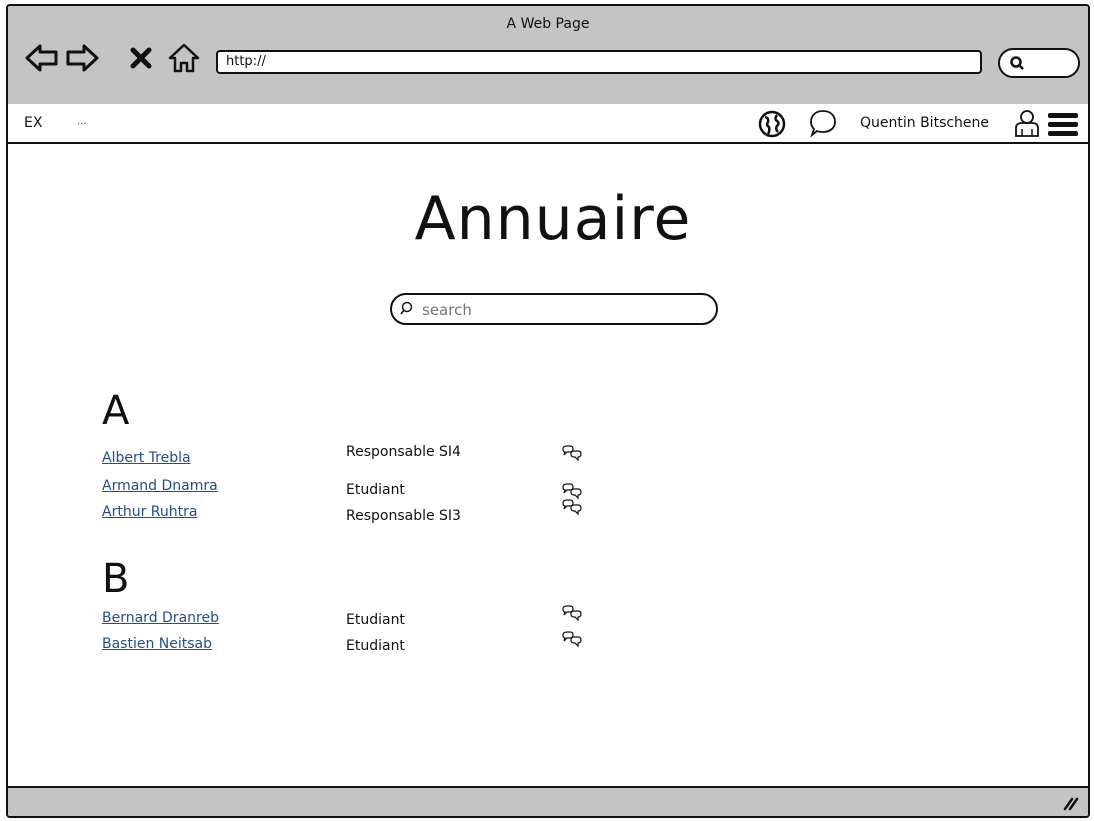 This screenshot has height=821, width=1094. I want to click on group-letter-a: A, so click(116, 411).